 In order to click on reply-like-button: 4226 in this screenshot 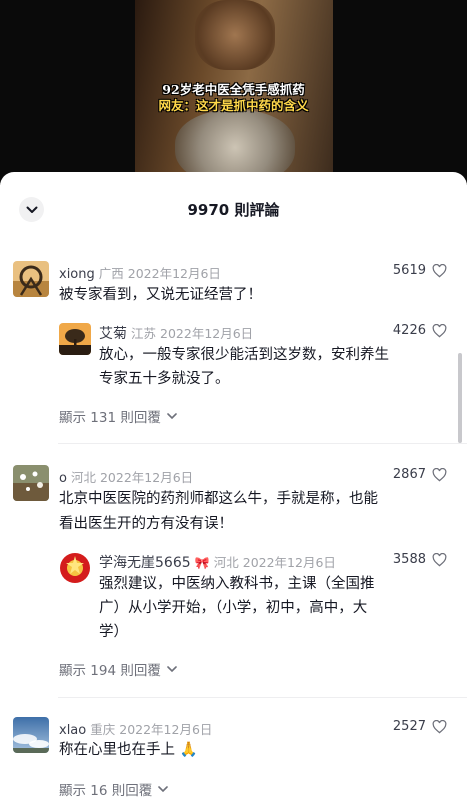, I will do `click(420, 330)`.